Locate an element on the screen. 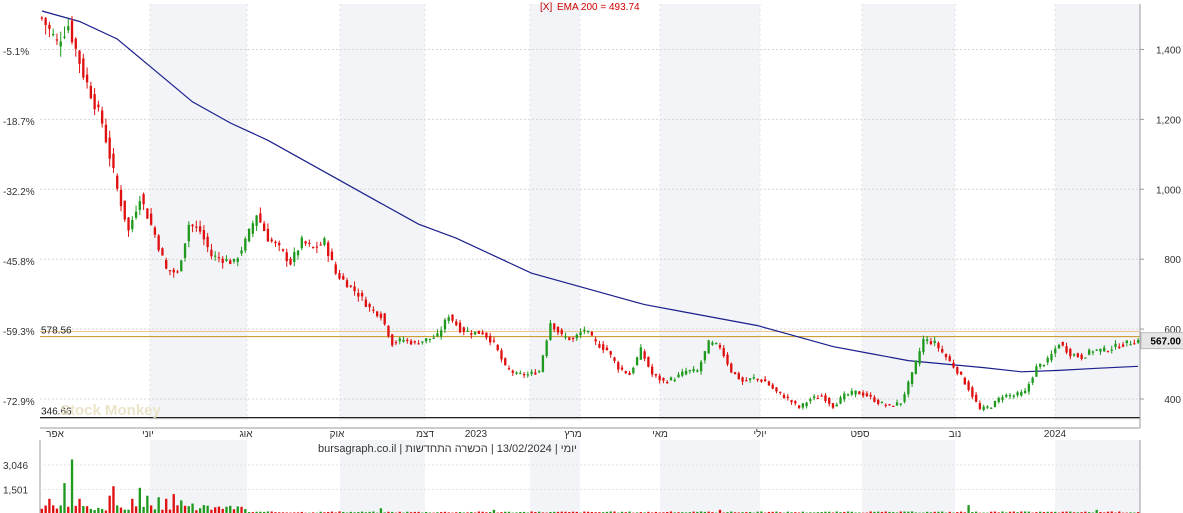 The image size is (1183, 513). x-tick-label: אפר is located at coordinates (55, 434).